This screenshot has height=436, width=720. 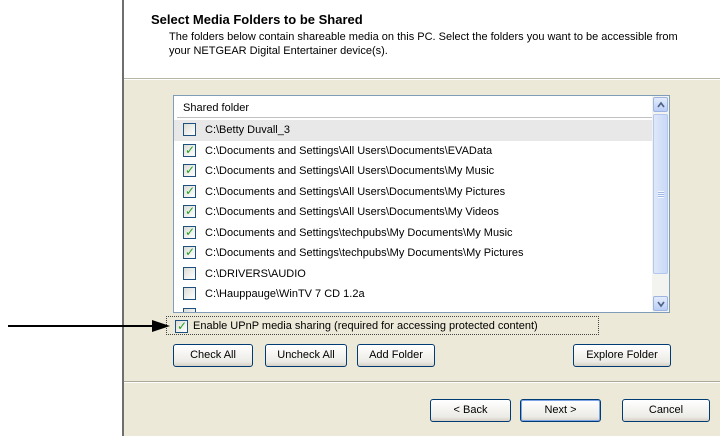 I want to click on page-title: Select Media Folders to be Shared, so click(x=257, y=19).